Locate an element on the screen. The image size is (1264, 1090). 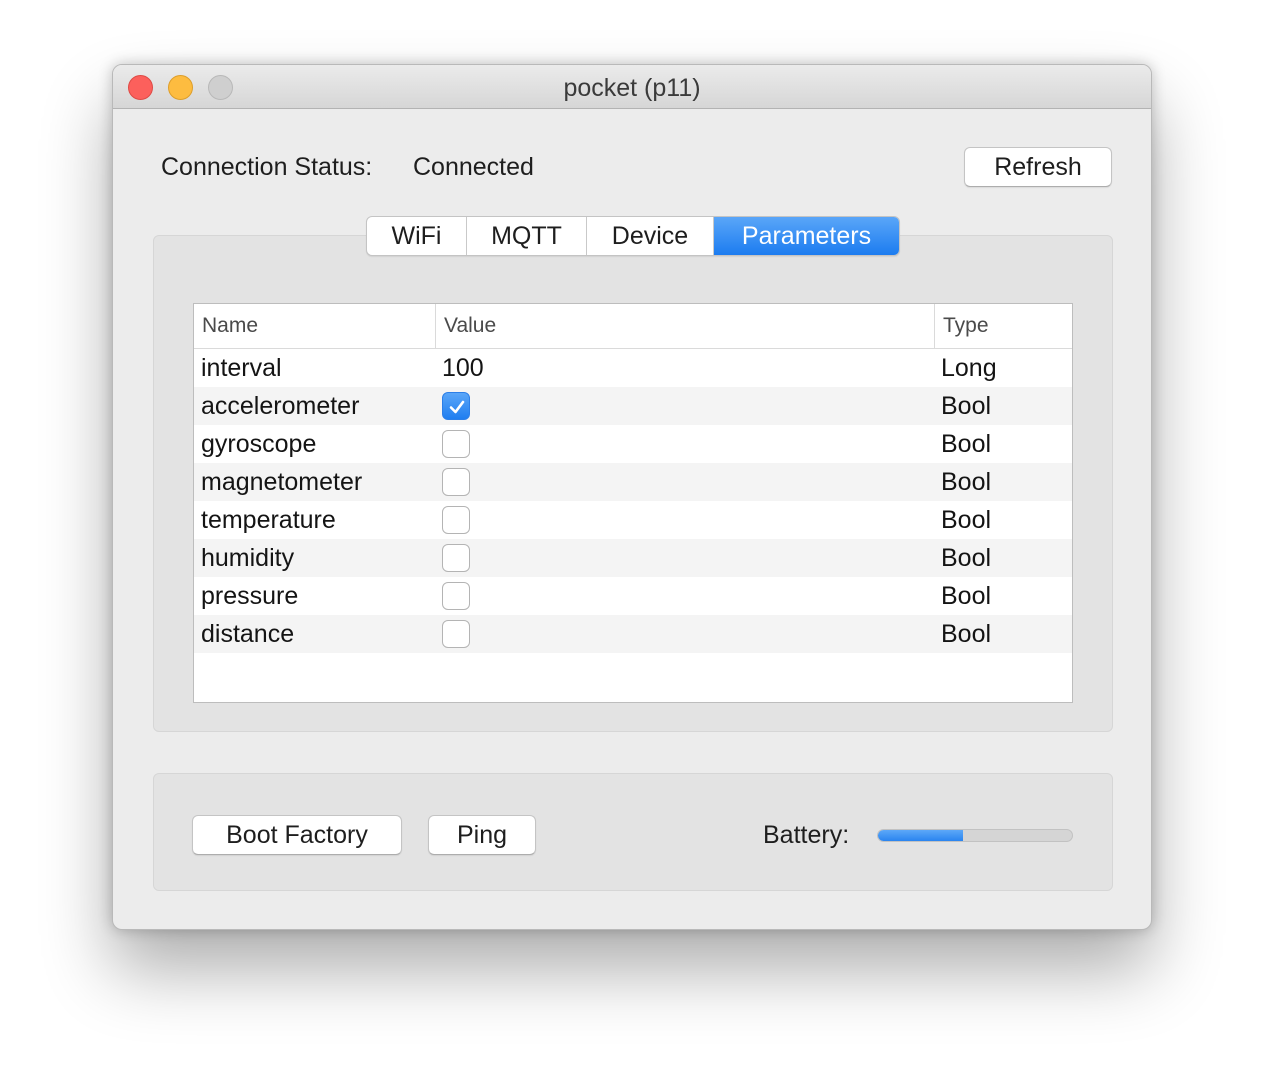
table-row: pressure Bool is located at coordinates (633, 596).